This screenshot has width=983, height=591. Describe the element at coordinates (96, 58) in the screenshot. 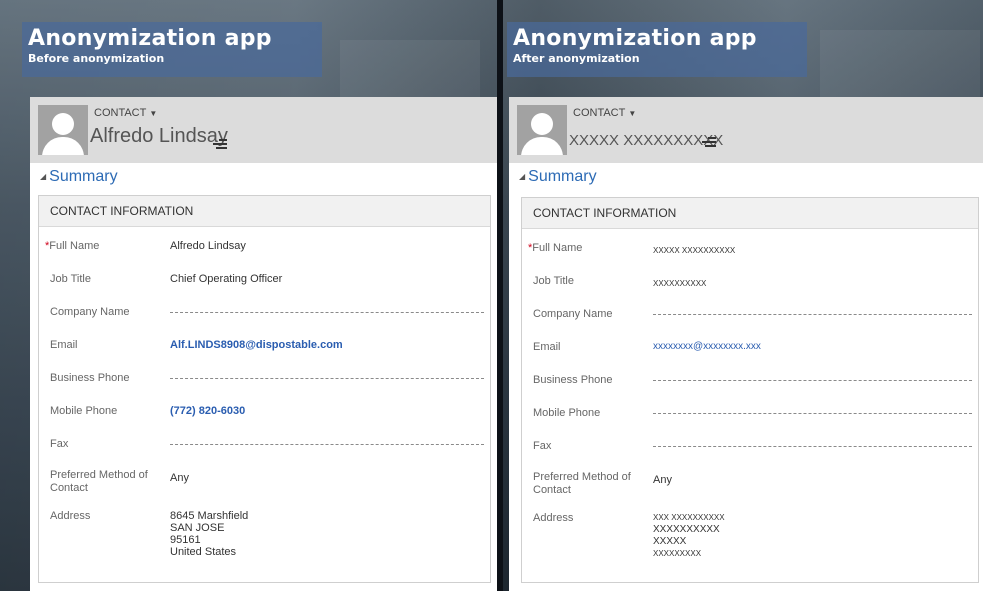

I see `app-subtitle: Before anonymization` at that location.